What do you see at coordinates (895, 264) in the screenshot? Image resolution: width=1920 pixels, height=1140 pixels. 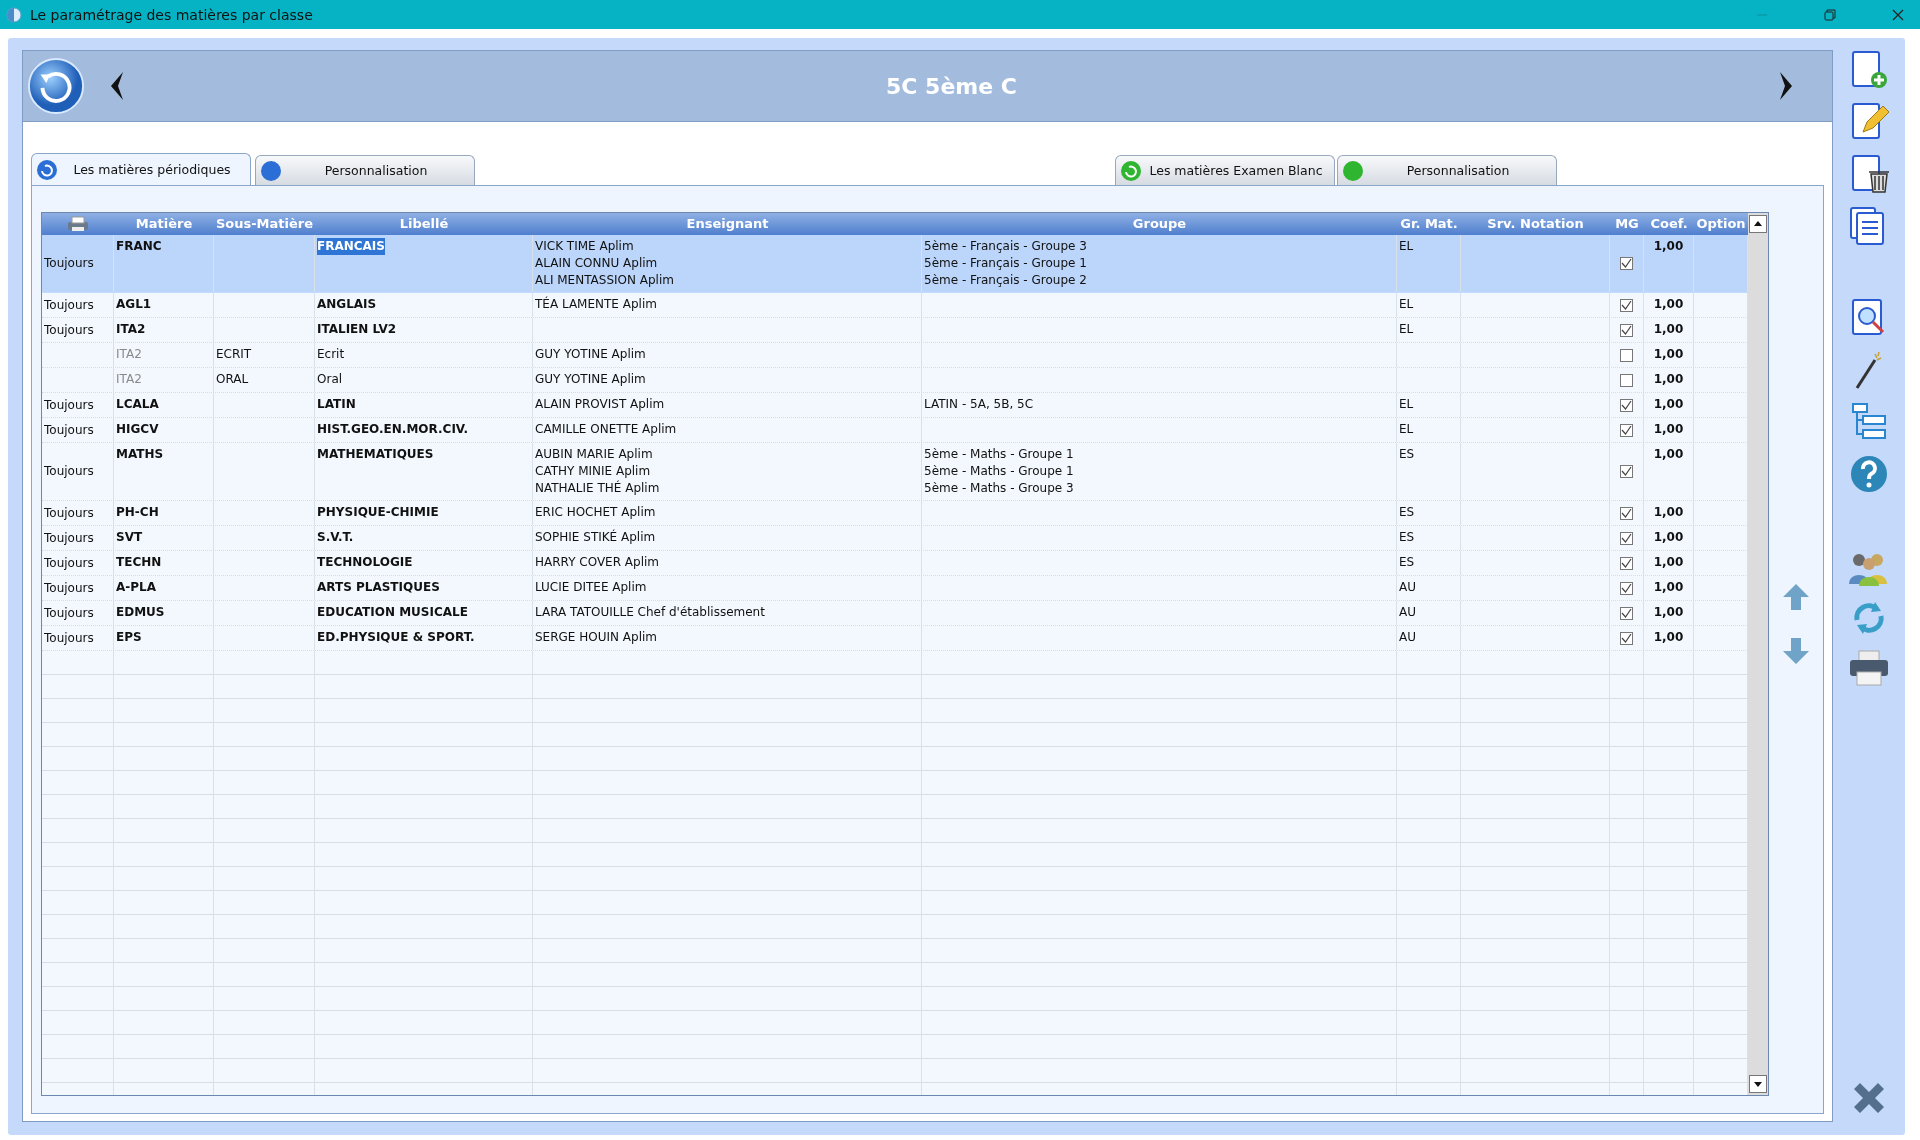 I see `table-row: Toujours FRANC FRANCAIS VICK TIME Aplim ALAIN CONNU Aplim ALI MENTASSION Aplim 5ème - Français - Groupe 3 5ème - Français - Groupe 1 5ème - Français - Groupe 2 EL 1,00` at bounding box center [895, 264].